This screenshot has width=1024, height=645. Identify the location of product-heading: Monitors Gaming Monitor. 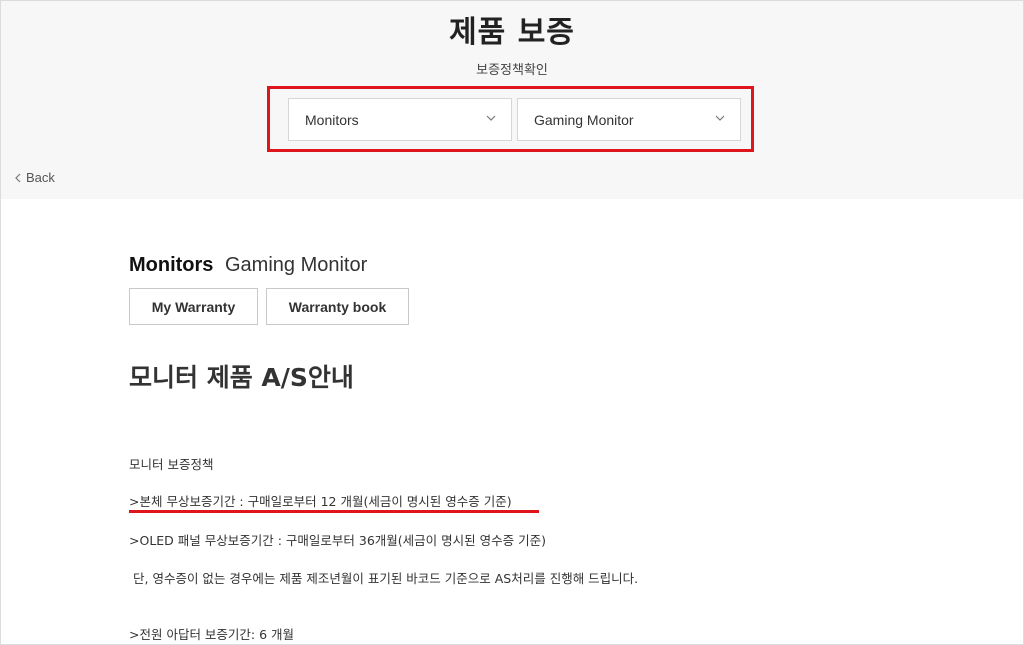
(248, 265).